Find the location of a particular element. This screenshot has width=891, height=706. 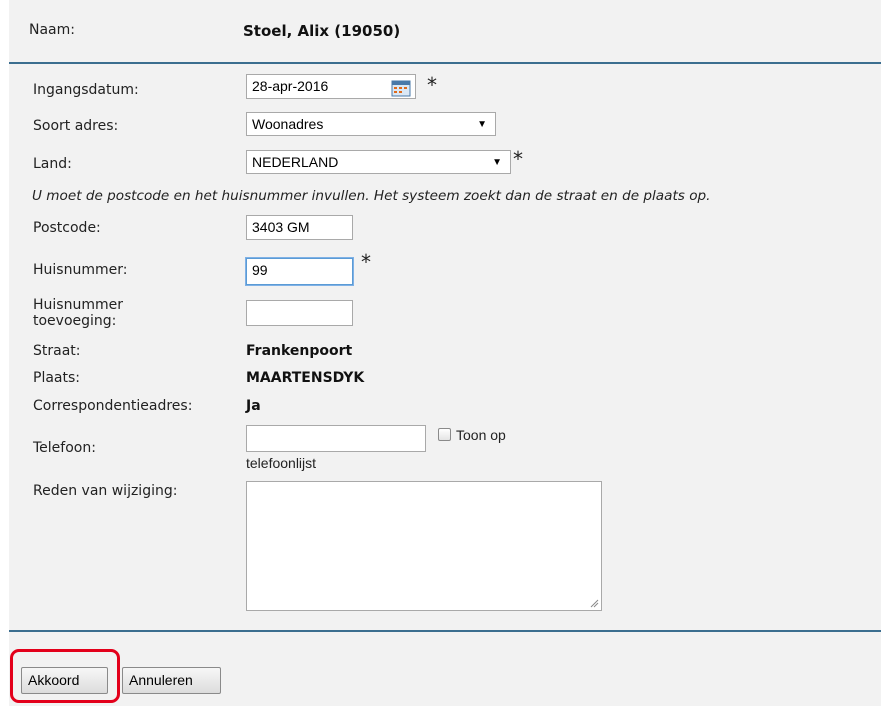

postcode-input: 3403 GM is located at coordinates (299, 227).